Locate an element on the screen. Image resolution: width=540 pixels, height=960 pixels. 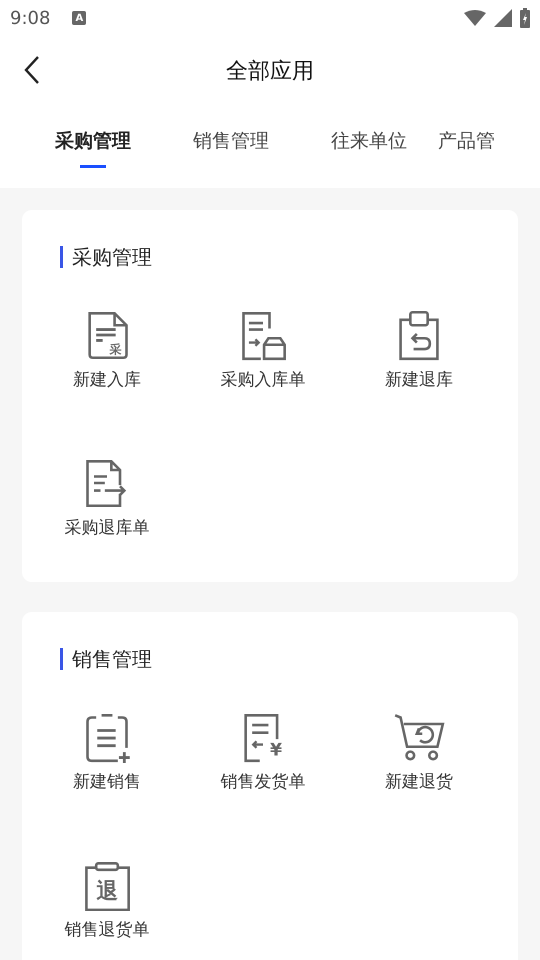
app-label: 销售发货单 is located at coordinates (263, 782).